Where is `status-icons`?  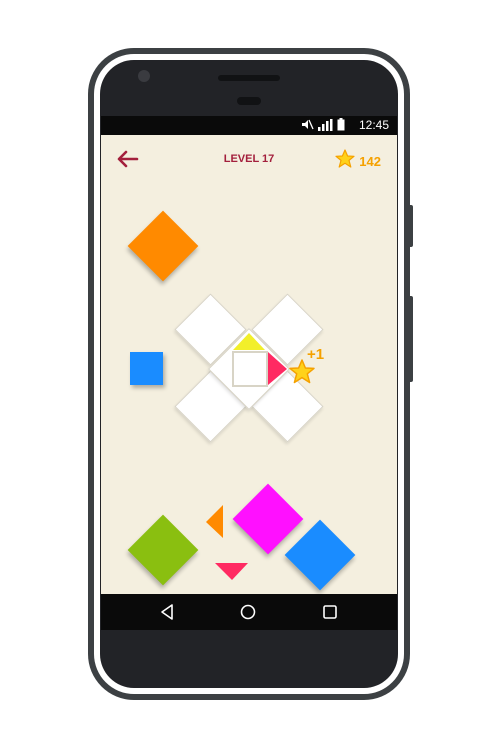
status-icons is located at coordinates (323, 127).